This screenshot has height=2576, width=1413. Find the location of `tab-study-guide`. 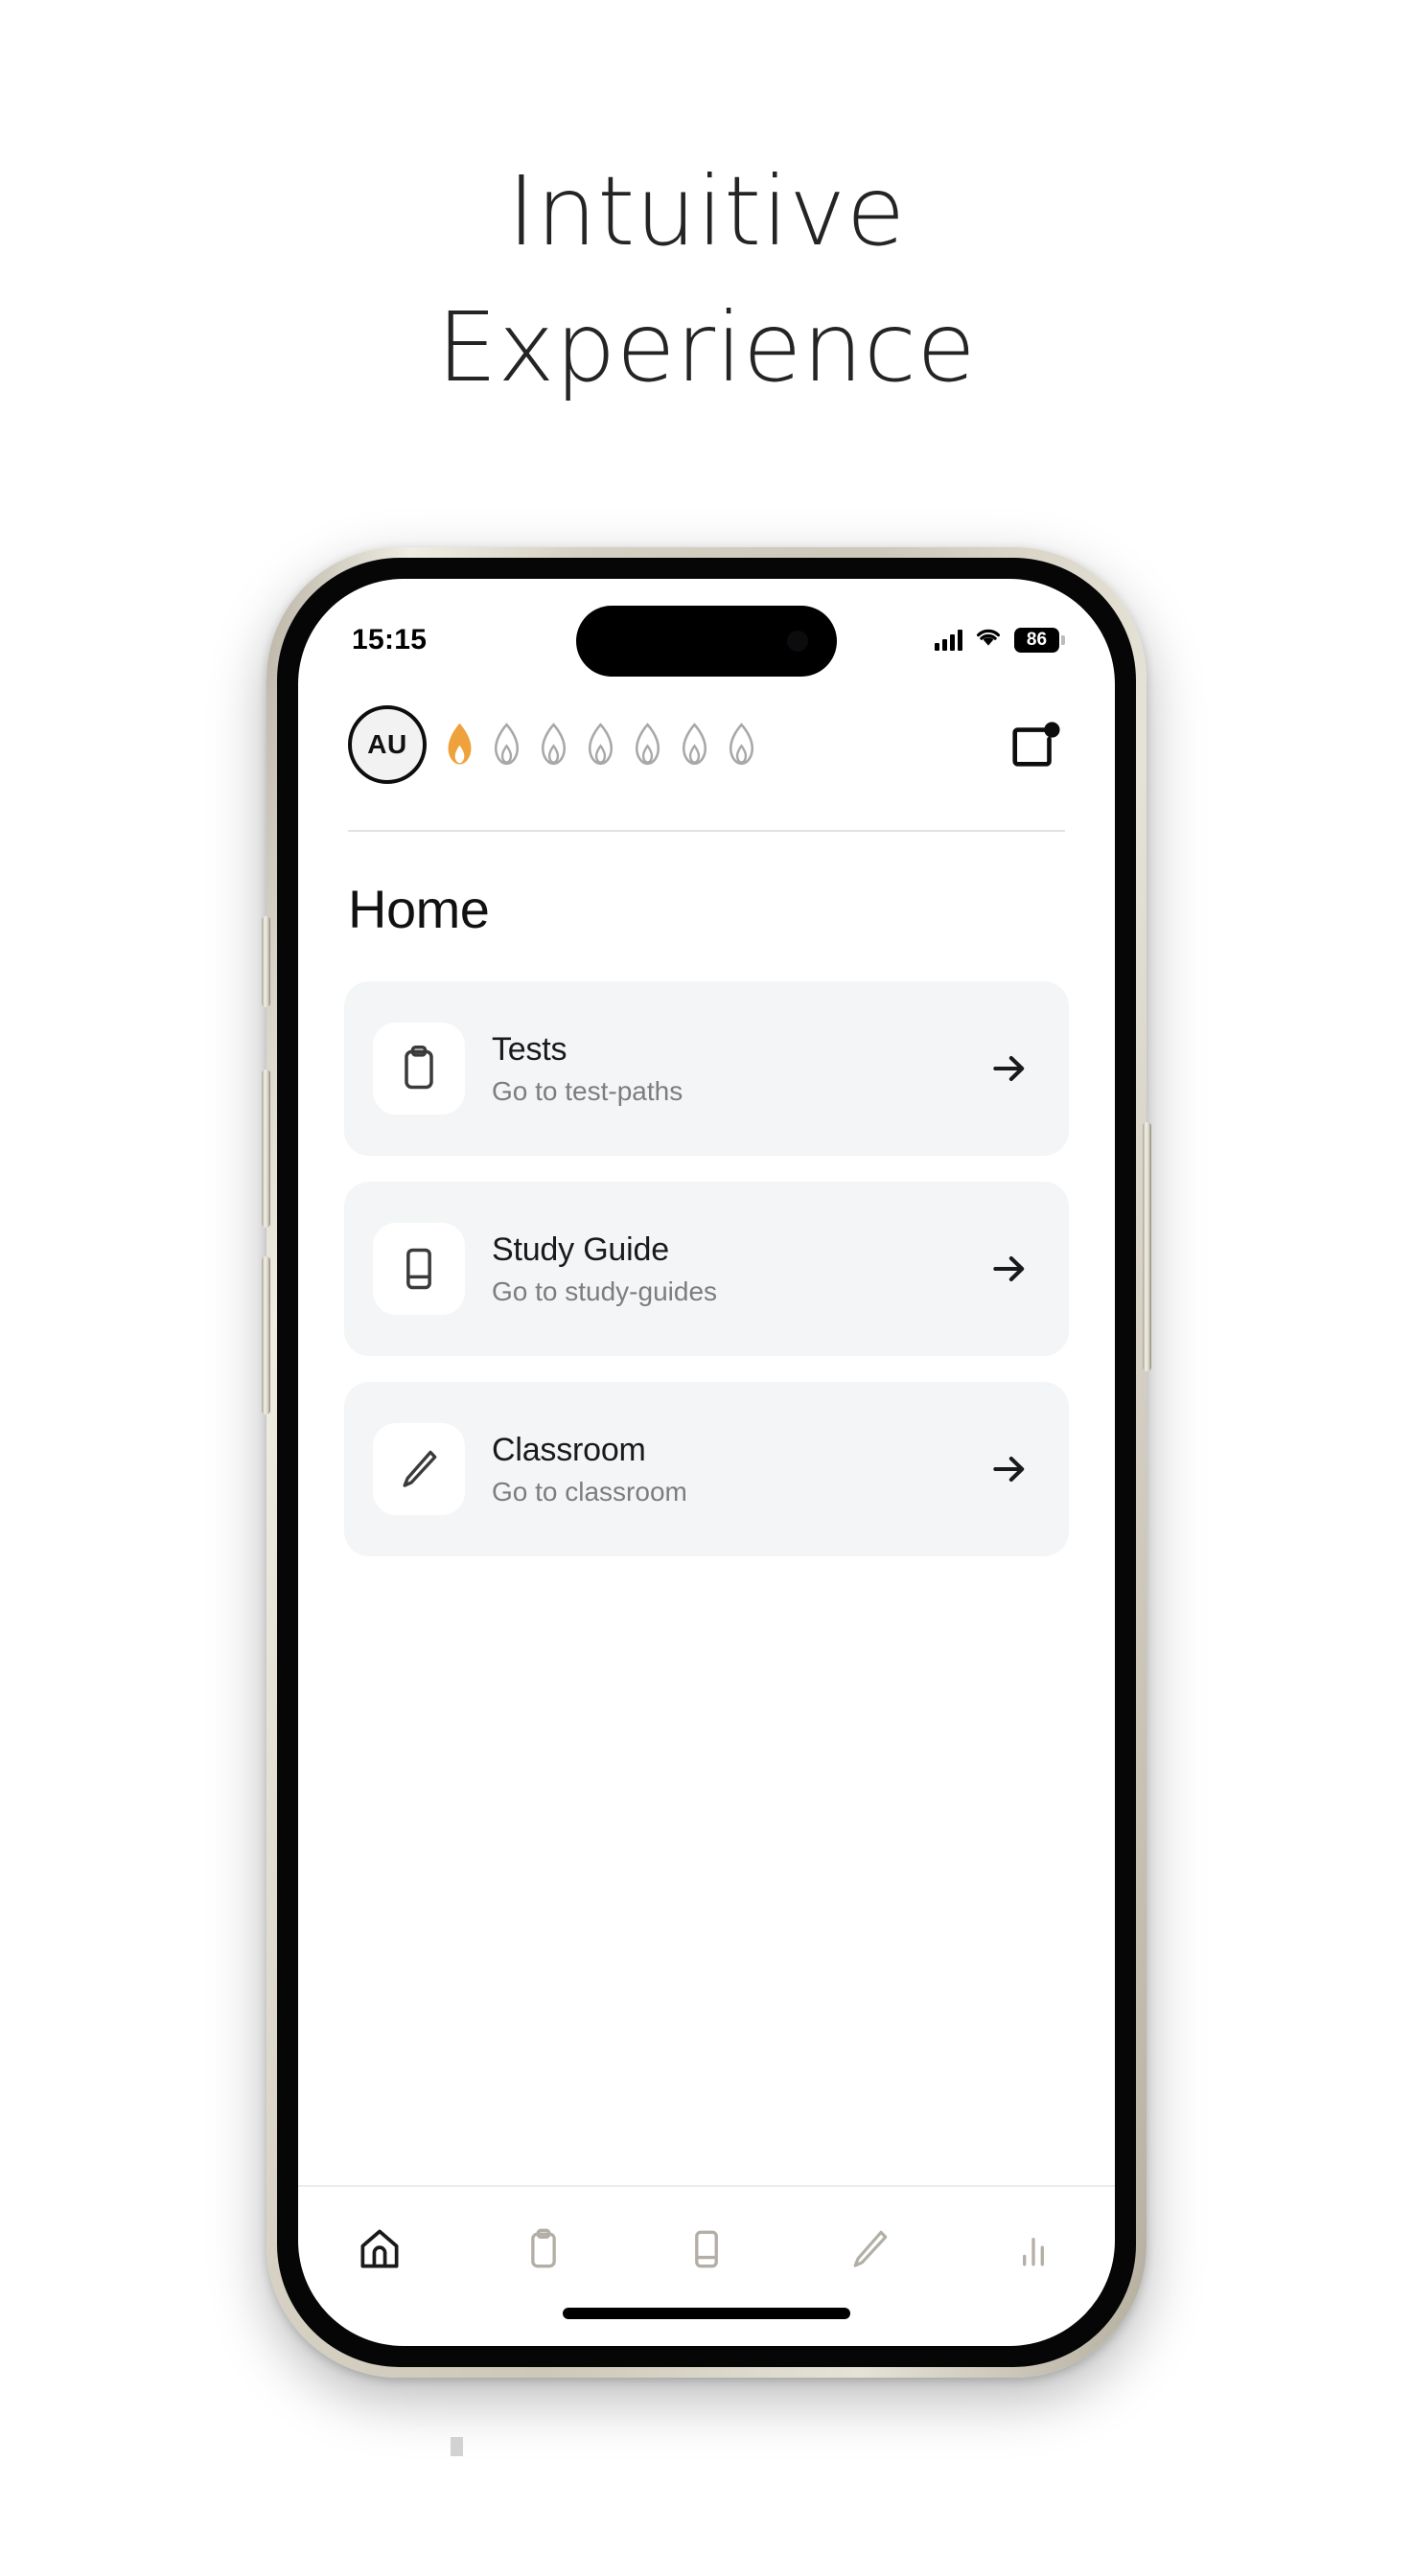

tab-study-guide is located at coordinates (706, 2249).